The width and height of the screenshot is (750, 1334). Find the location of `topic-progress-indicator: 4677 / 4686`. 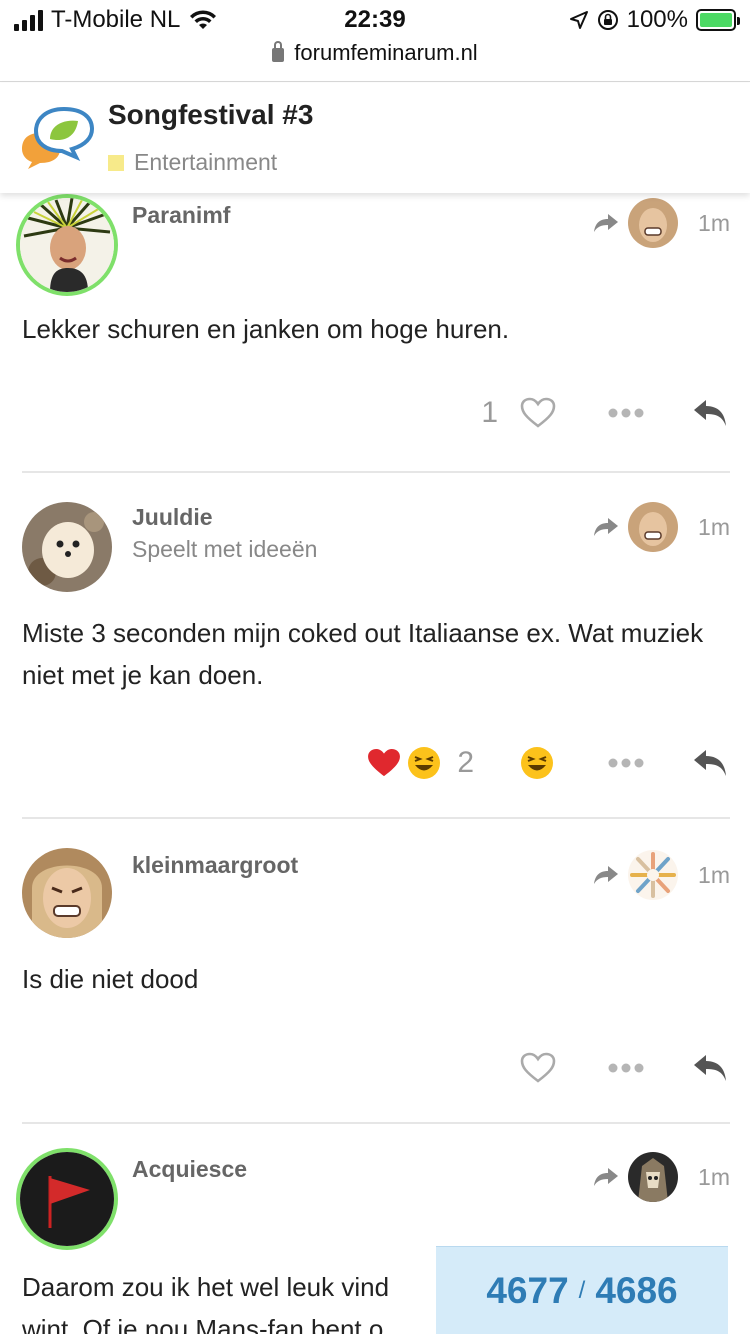

topic-progress-indicator: 4677 / 4686 is located at coordinates (582, 1290).